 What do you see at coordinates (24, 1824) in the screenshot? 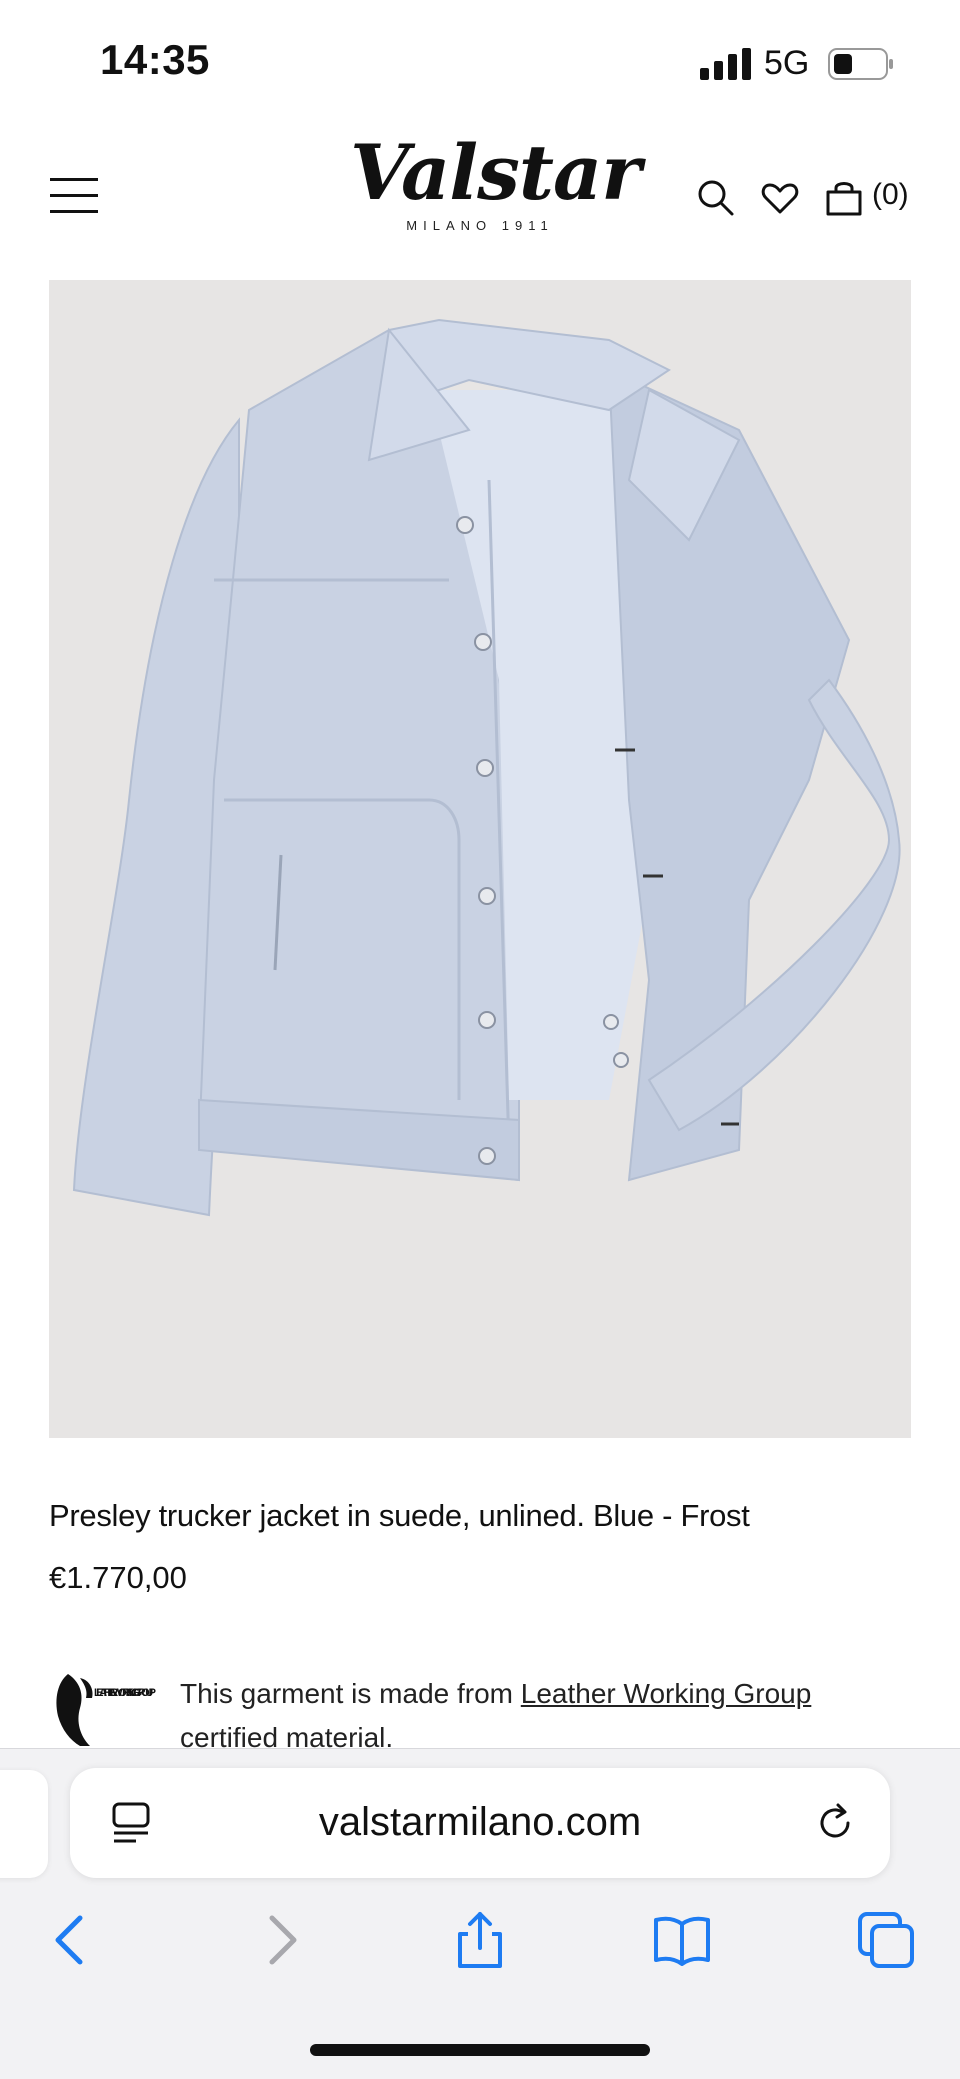
I see `previous-tab-preview` at bounding box center [24, 1824].